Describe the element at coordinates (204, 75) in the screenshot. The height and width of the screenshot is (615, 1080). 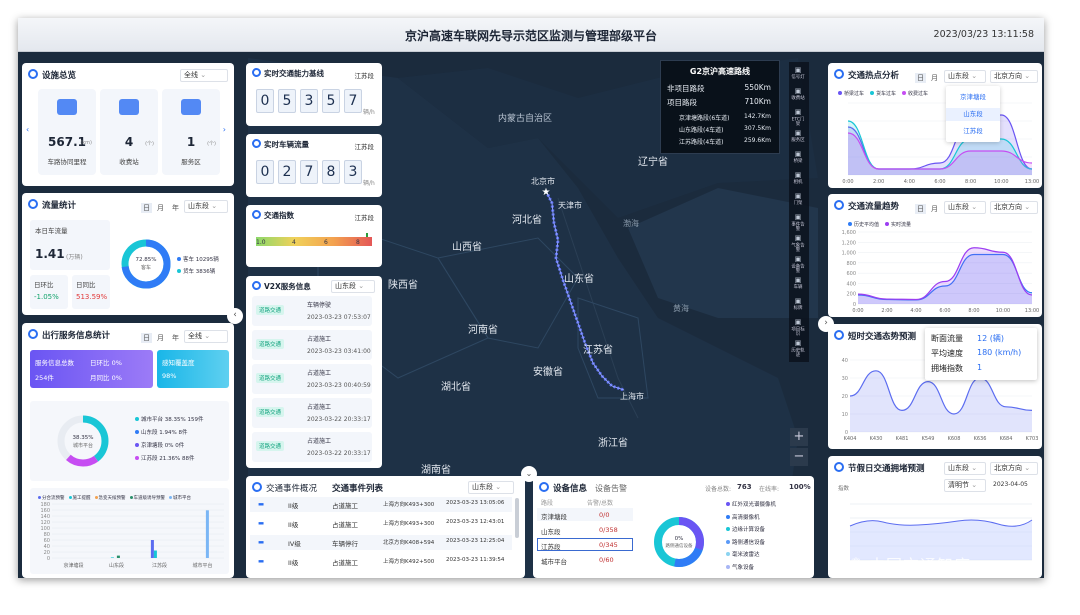
I see `facilities-selector: 全线` at that location.